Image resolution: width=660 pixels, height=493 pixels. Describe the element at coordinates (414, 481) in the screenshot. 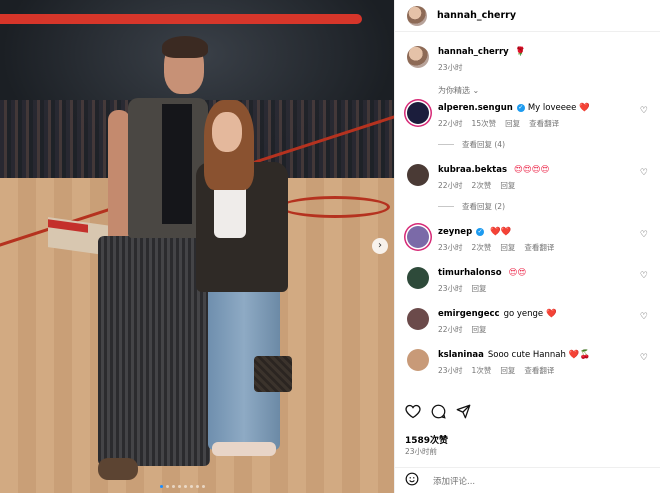

I see `emoji-icon` at that location.